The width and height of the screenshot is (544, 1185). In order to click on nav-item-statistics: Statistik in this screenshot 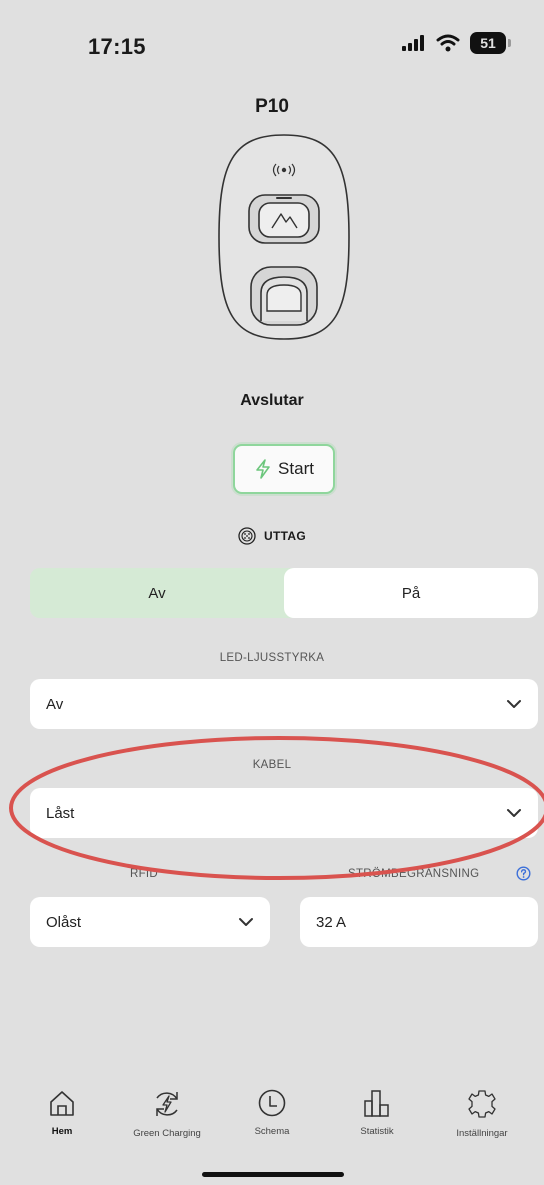, I will do `click(377, 1119)`.